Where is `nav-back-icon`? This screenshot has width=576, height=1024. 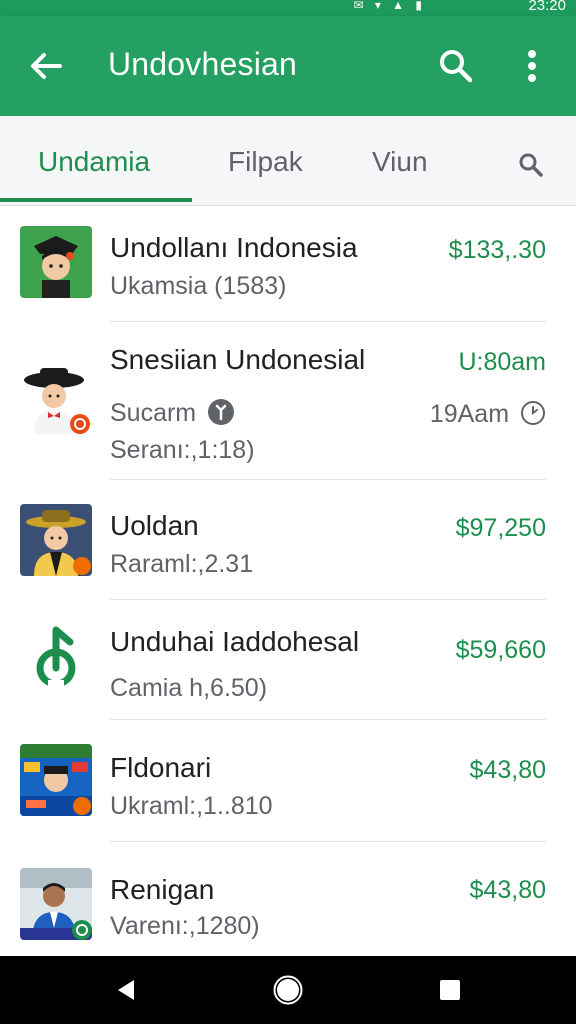
nav-back-icon is located at coordinates (126, 990).